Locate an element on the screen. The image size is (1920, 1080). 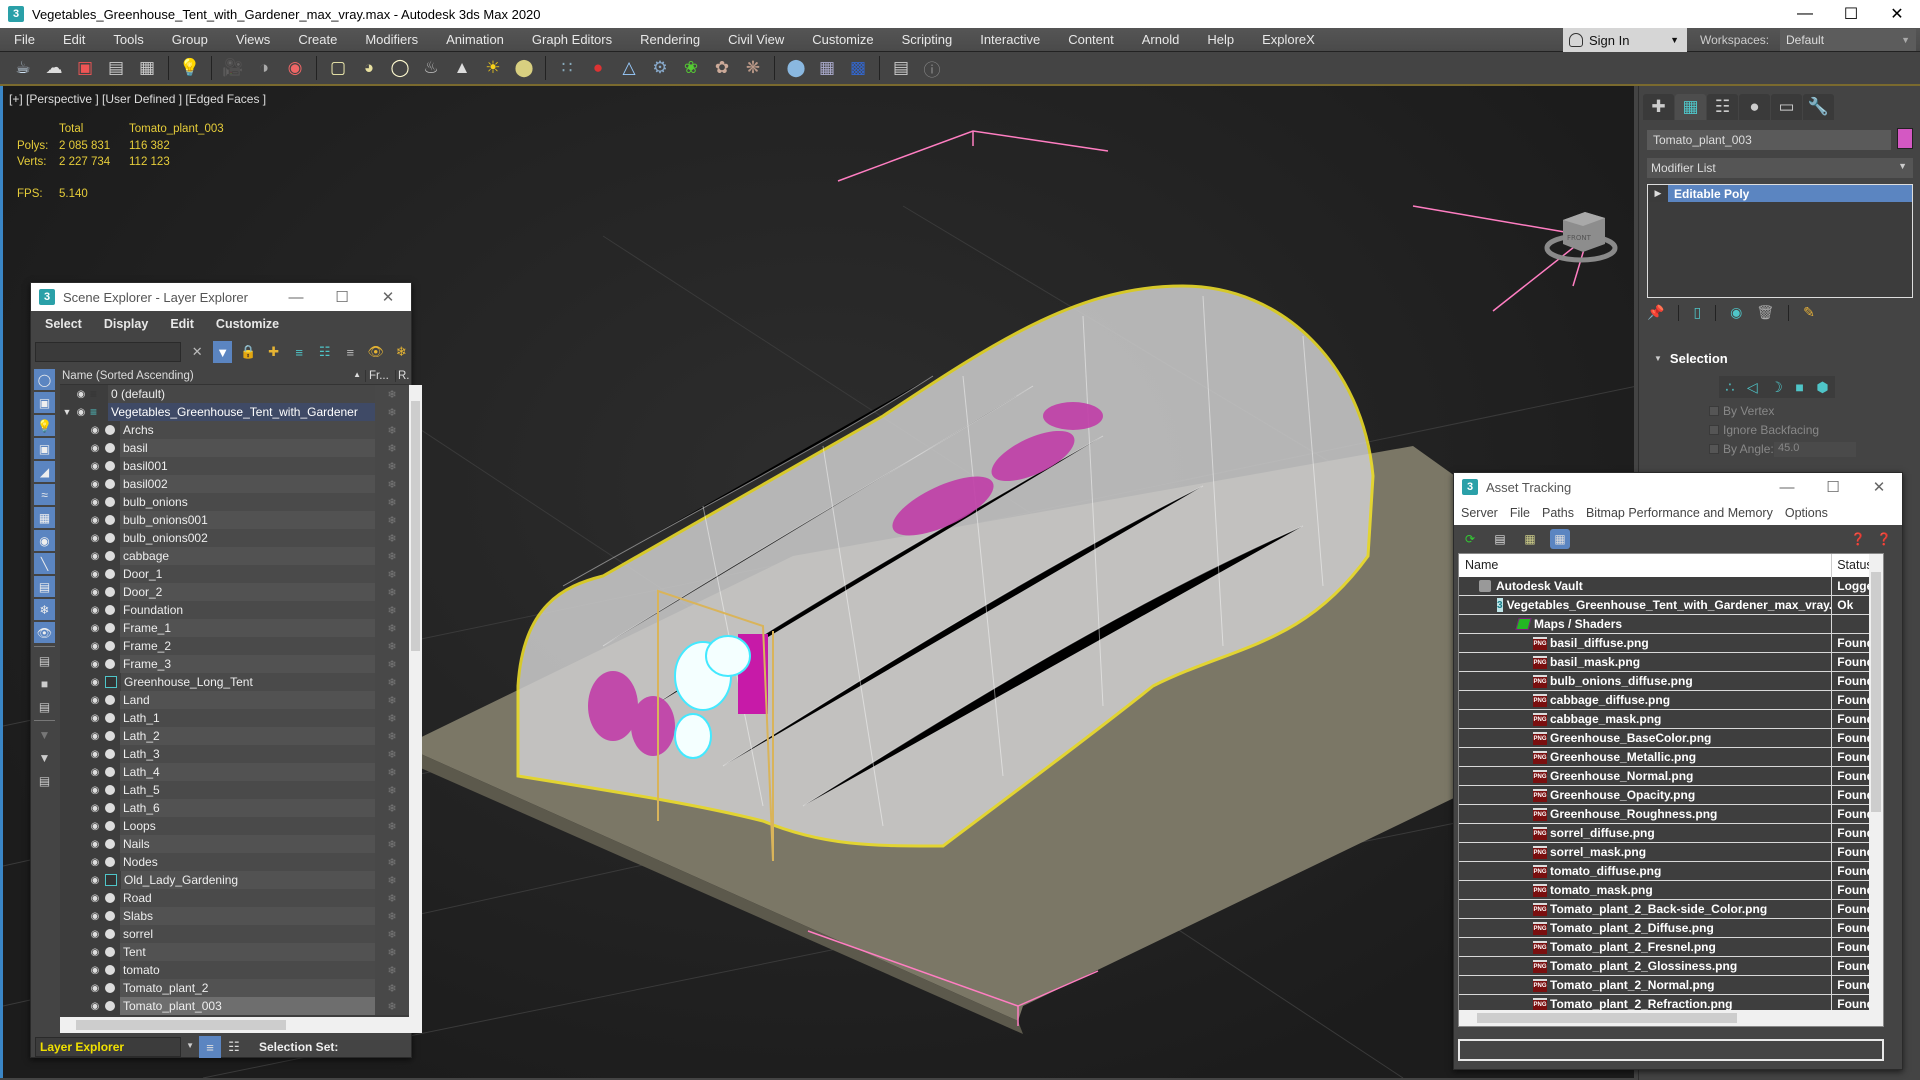
vertical-scrollbar is located at coordinates (1876, 782).